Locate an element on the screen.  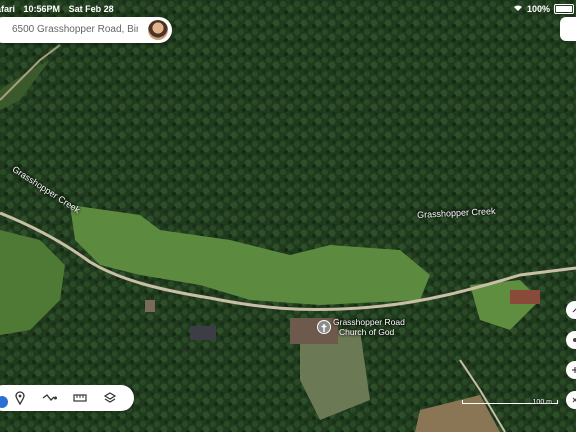
battery-percent: 100% is located at coordinates (538, 9).